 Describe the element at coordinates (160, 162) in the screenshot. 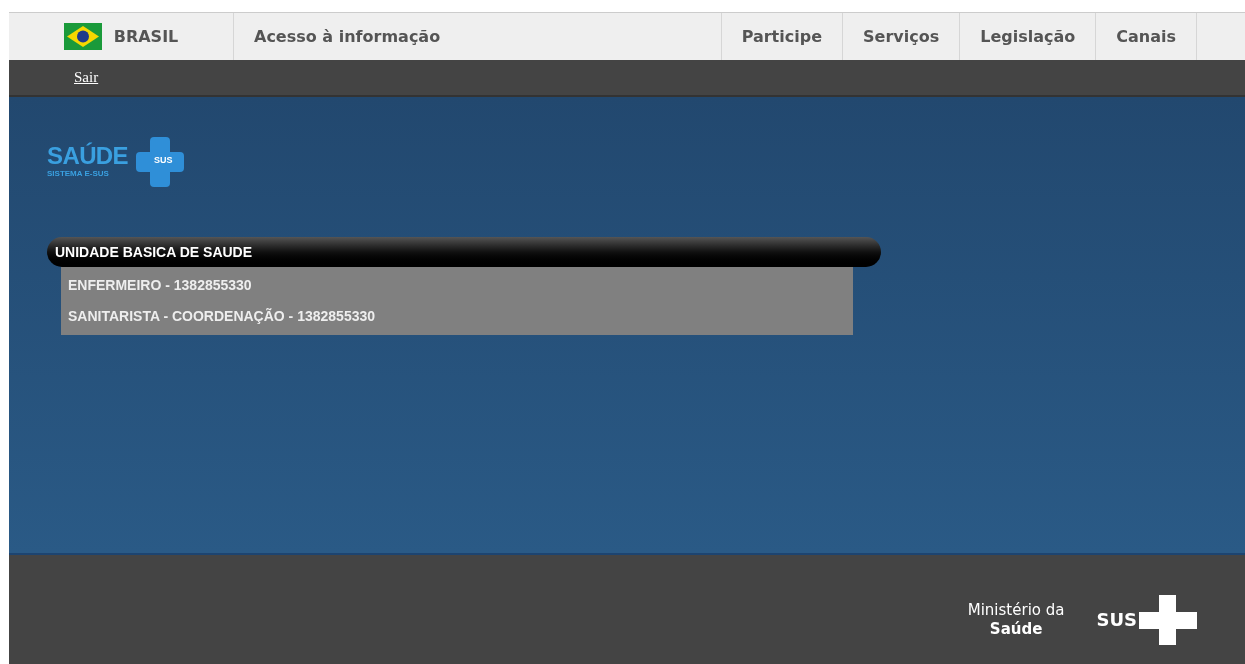

I see `esus-cross-badge: SUS` at that location.